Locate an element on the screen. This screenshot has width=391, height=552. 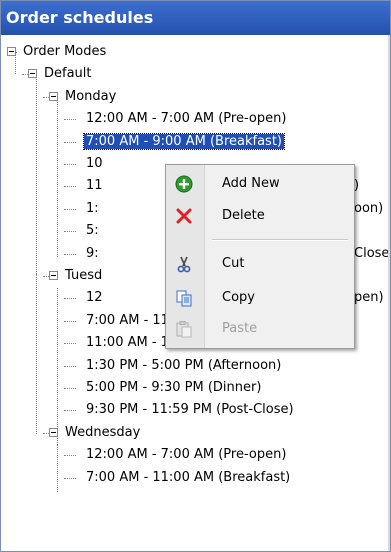
schedule-node: 1: oon) is located at coordinates (233, 209).